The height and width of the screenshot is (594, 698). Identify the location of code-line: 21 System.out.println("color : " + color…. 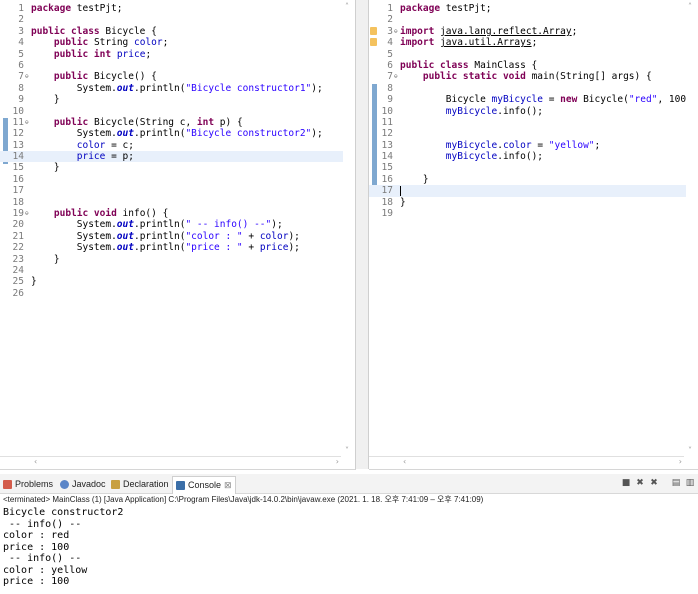
(177, 236).